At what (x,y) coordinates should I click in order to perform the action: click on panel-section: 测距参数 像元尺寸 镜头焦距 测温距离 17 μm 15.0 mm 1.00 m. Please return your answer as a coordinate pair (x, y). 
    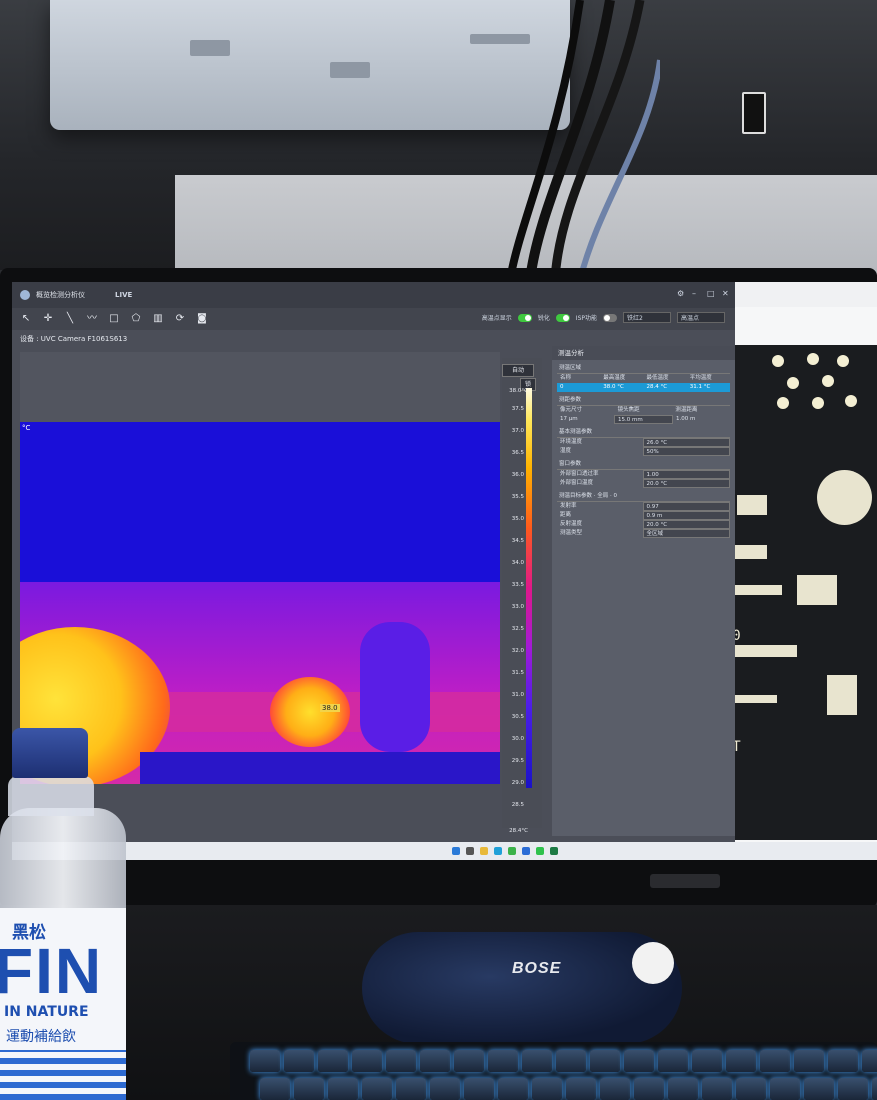
    Looking at the image, I should click on (643, 409).